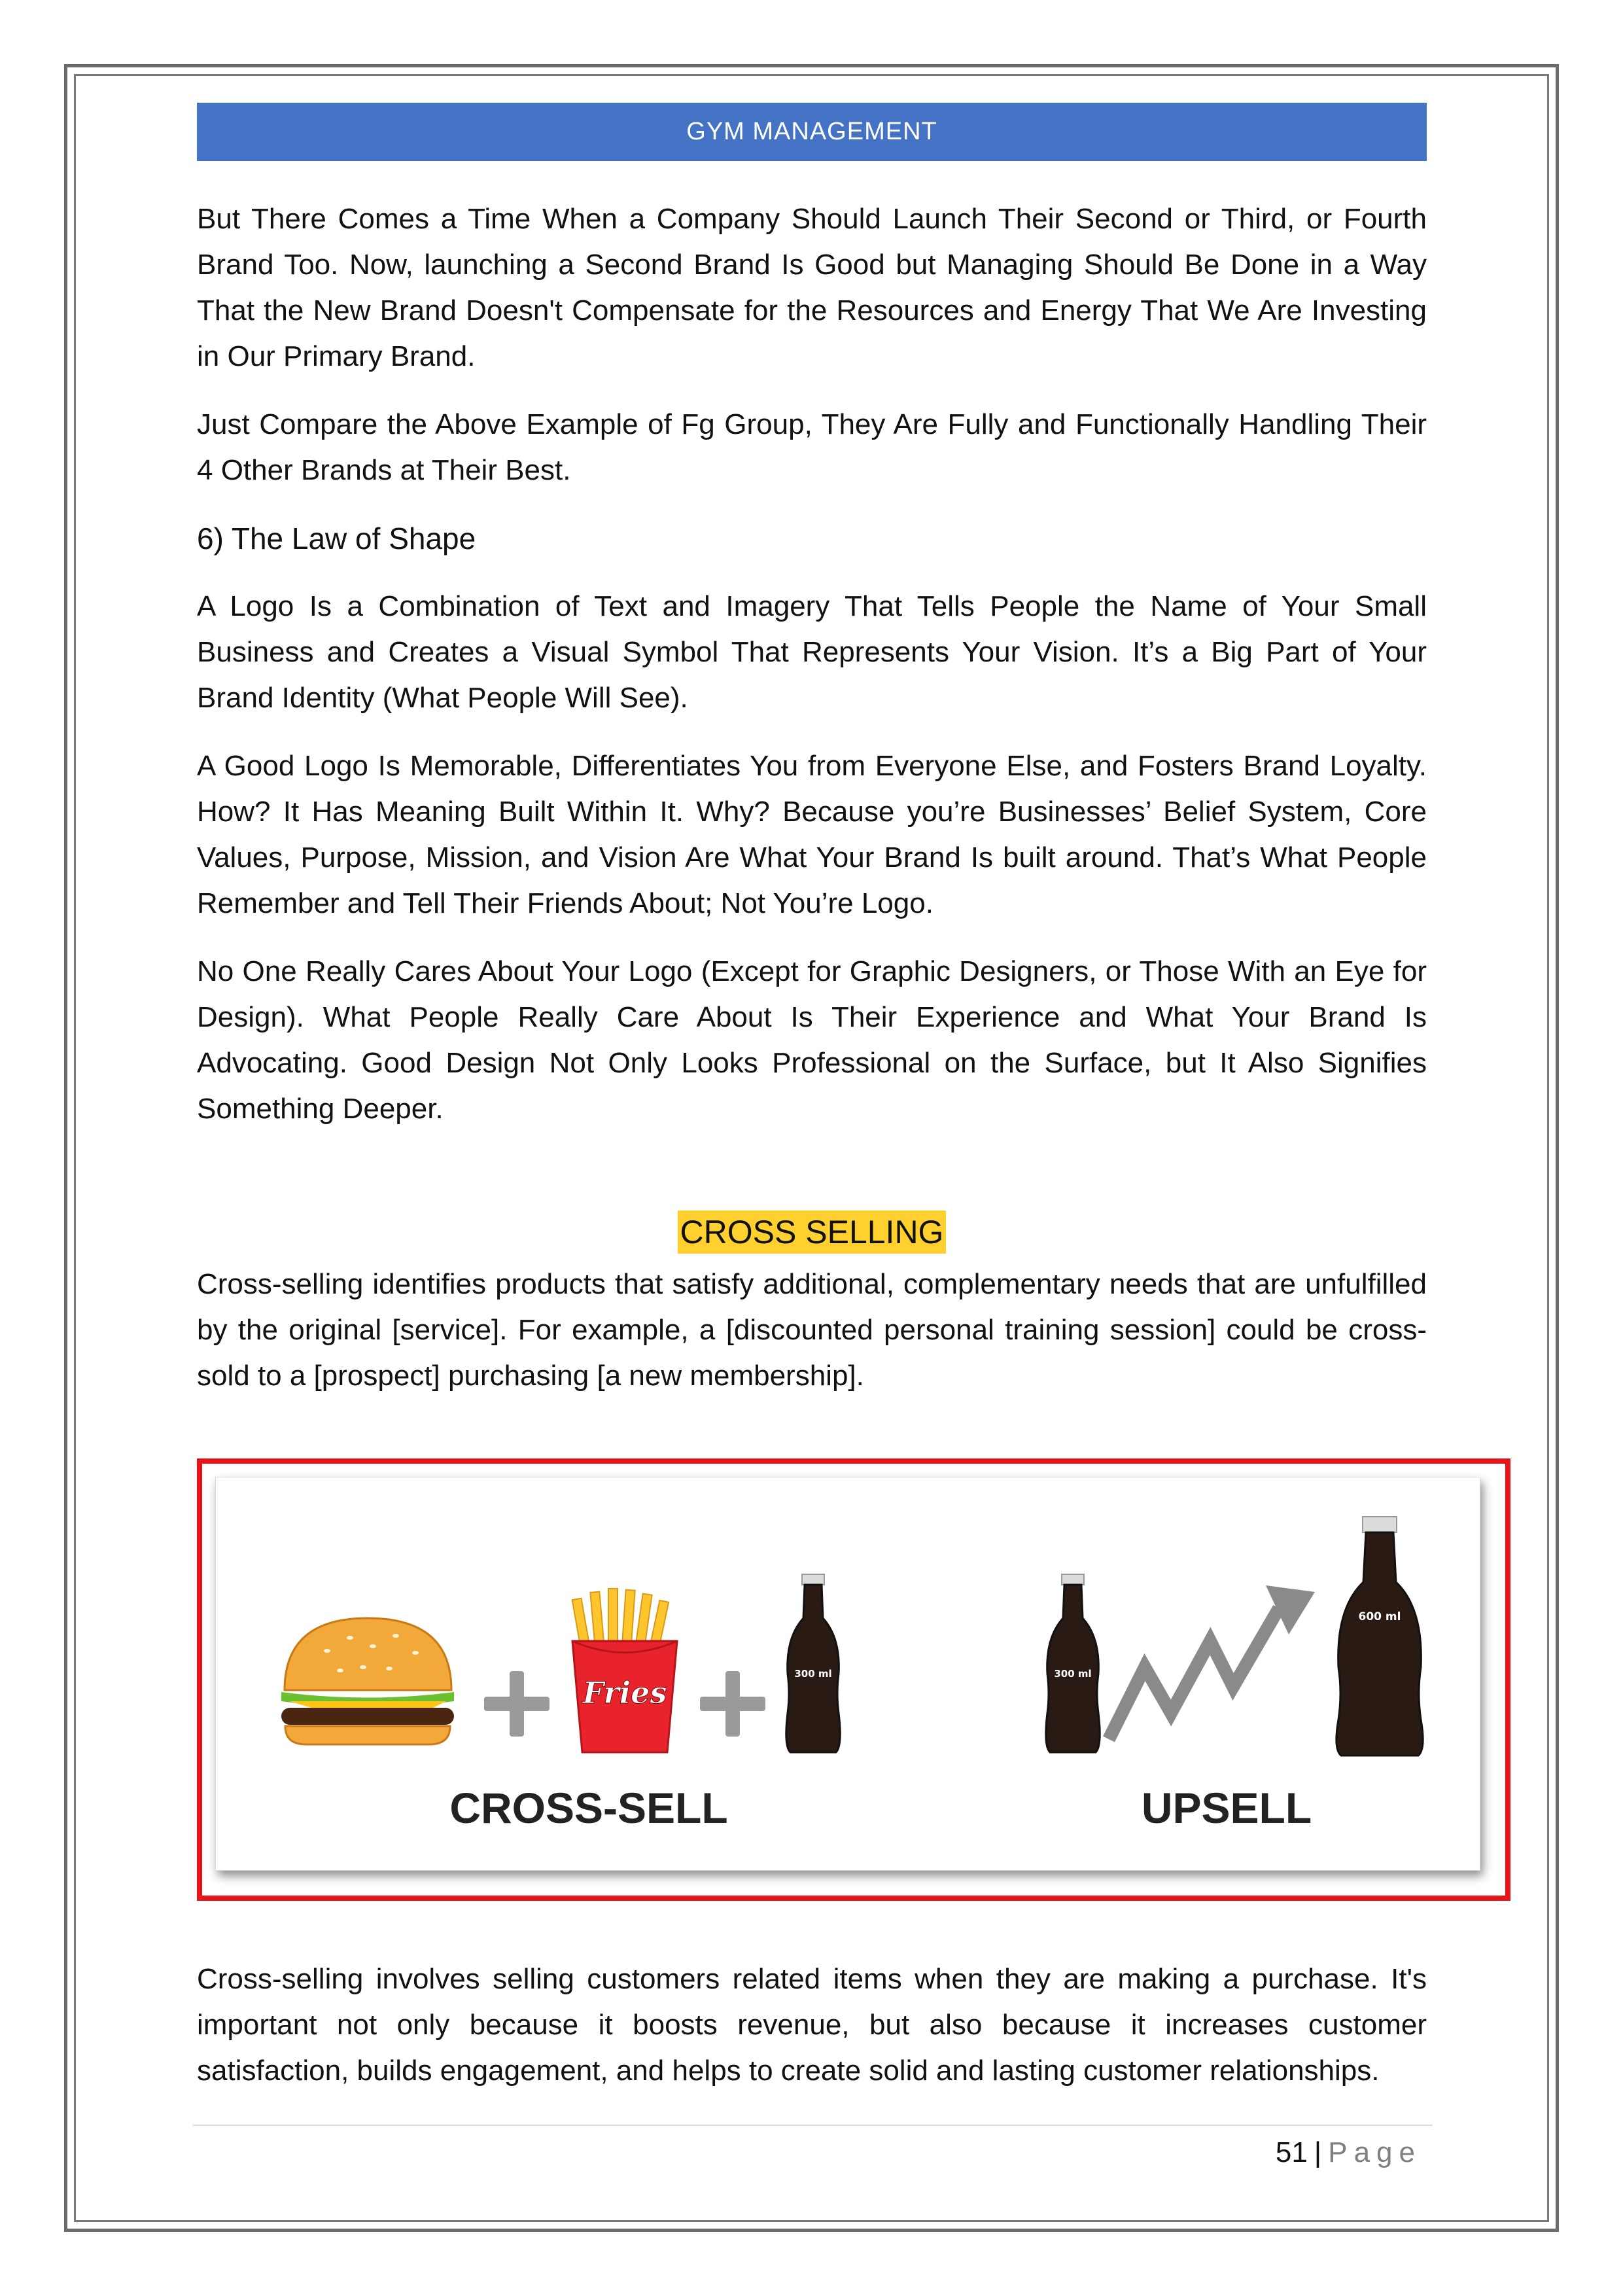  I want to click on cross-sell-label: CROSS-SELL, so click(588, 1808).